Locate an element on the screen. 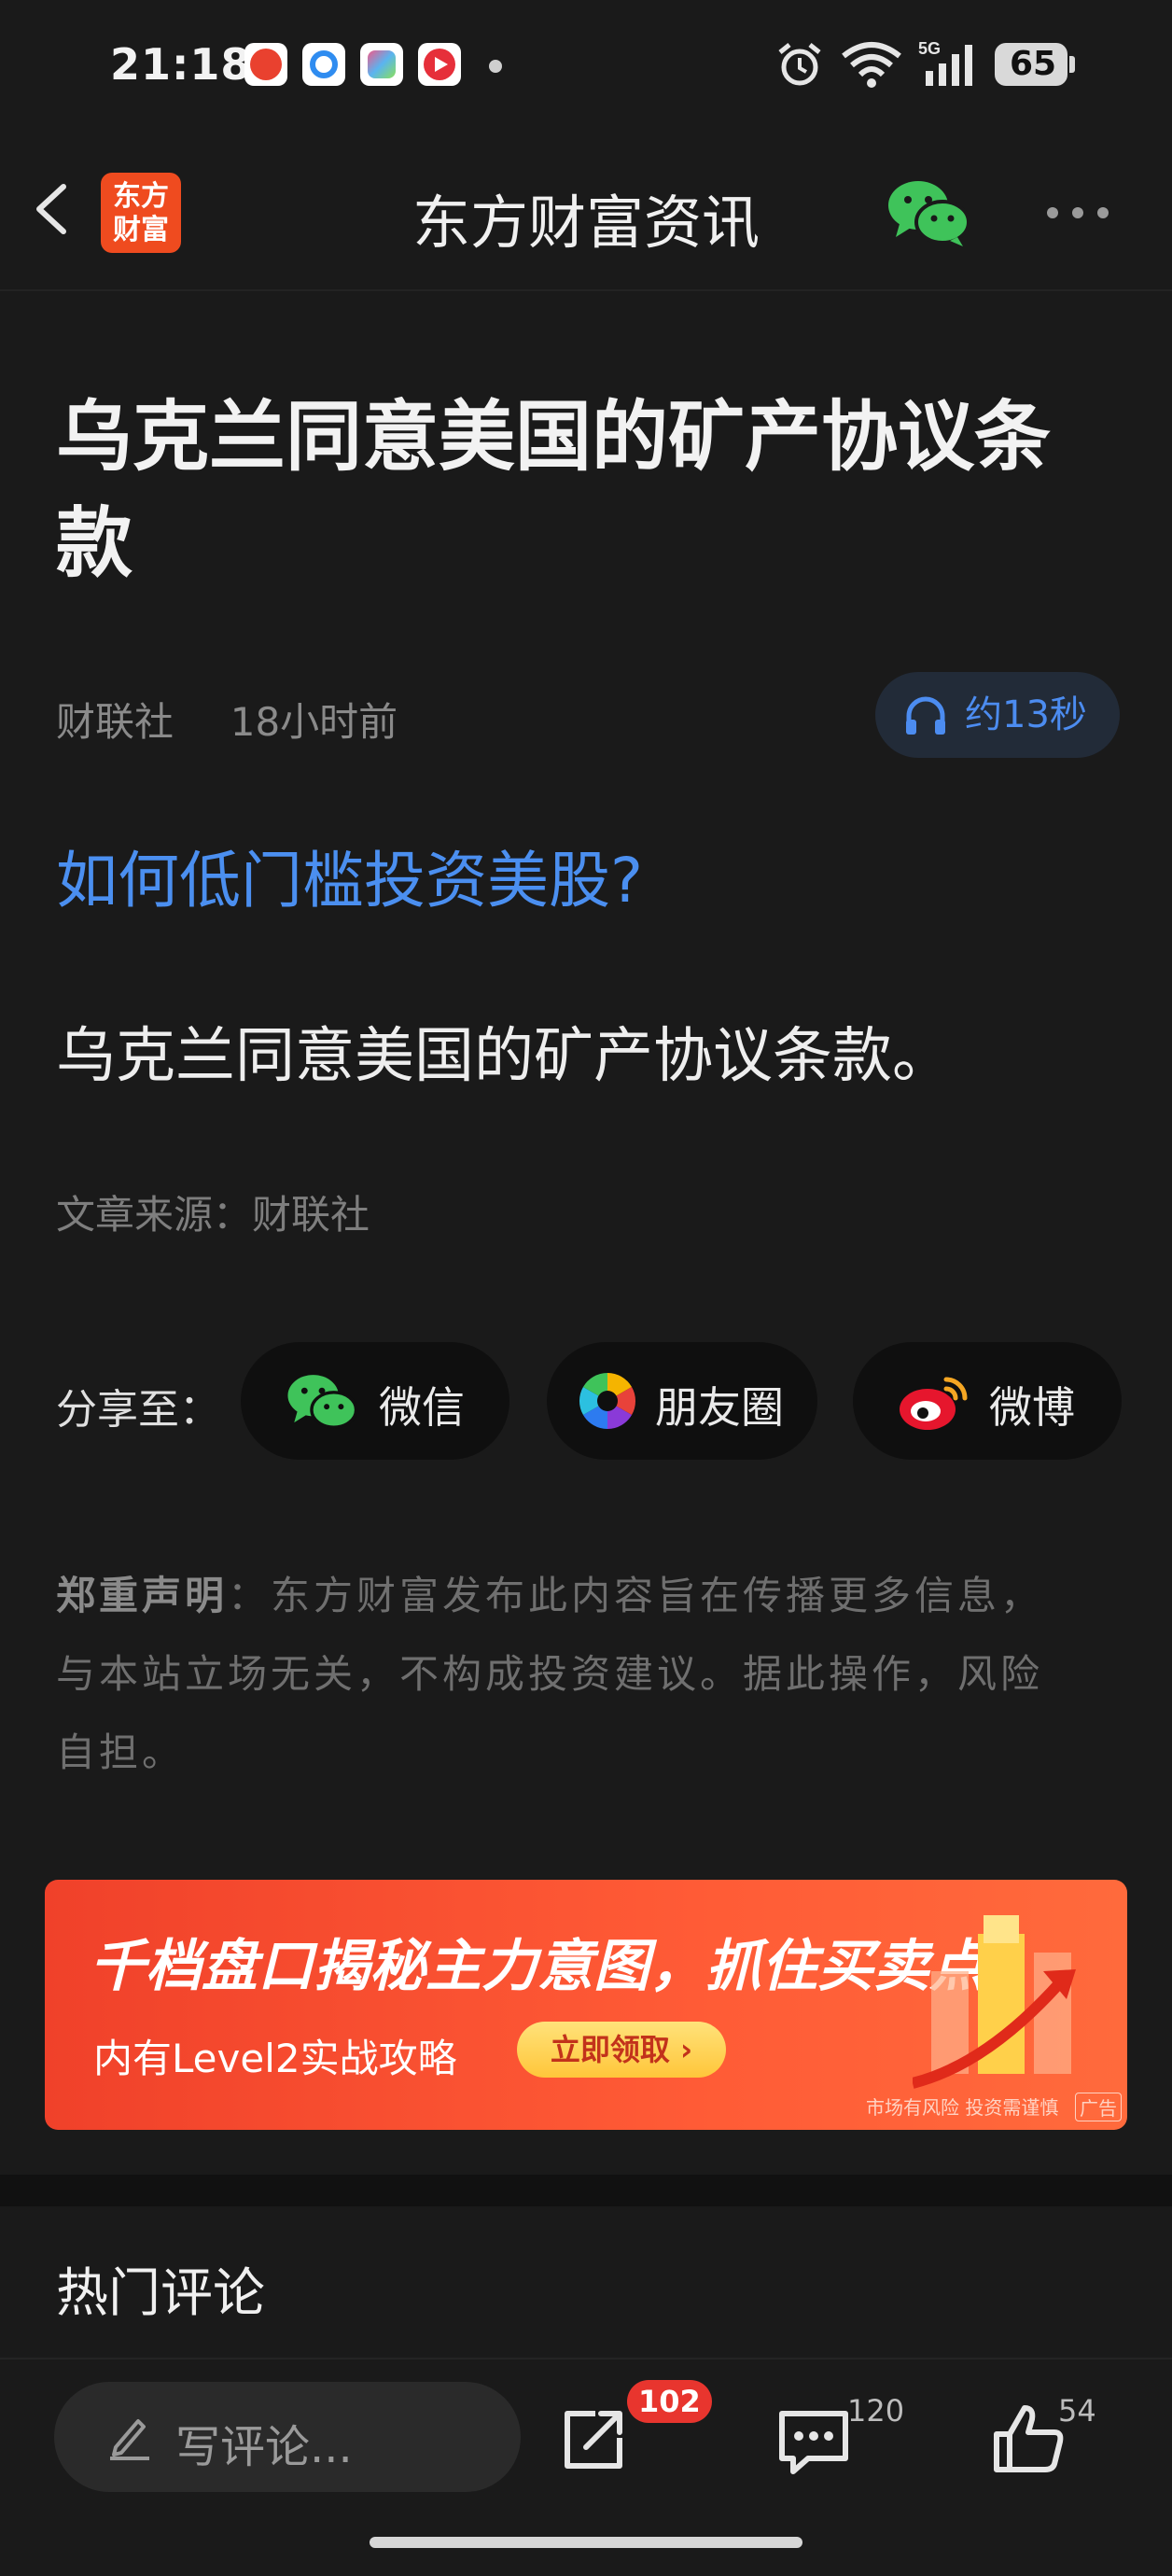 The width and height of the screenshot is (1172, 2576). share-icon is located at coordinates (593, 2440).